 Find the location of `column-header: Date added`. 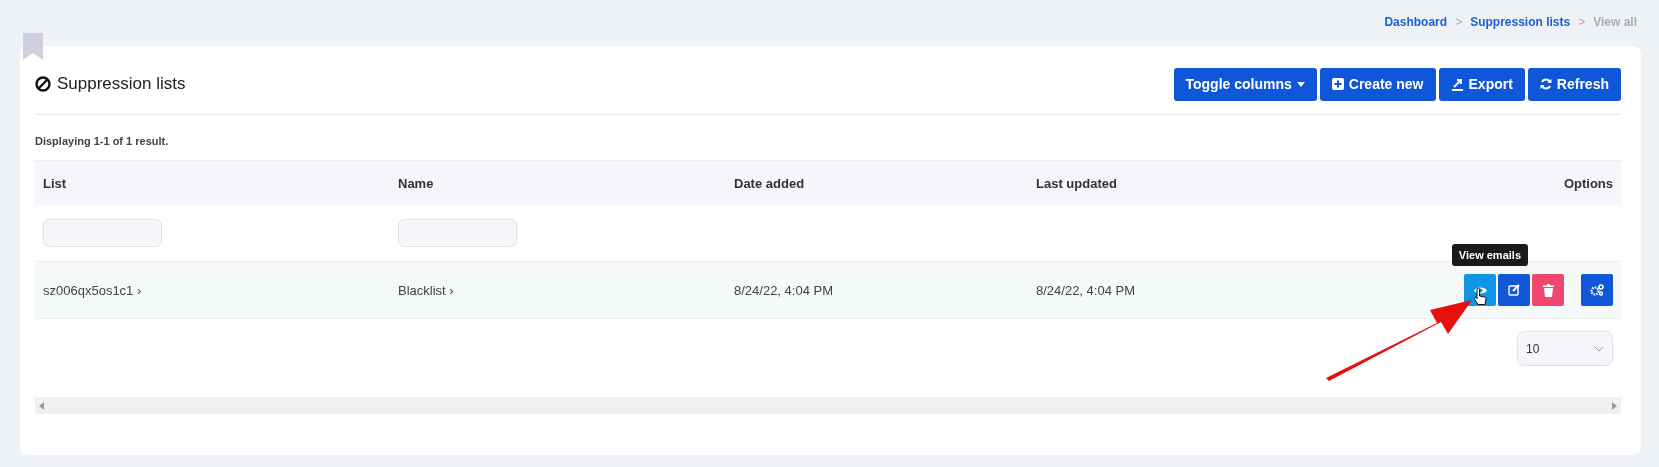

column-header: Date added is located at coordinates (769, 183).